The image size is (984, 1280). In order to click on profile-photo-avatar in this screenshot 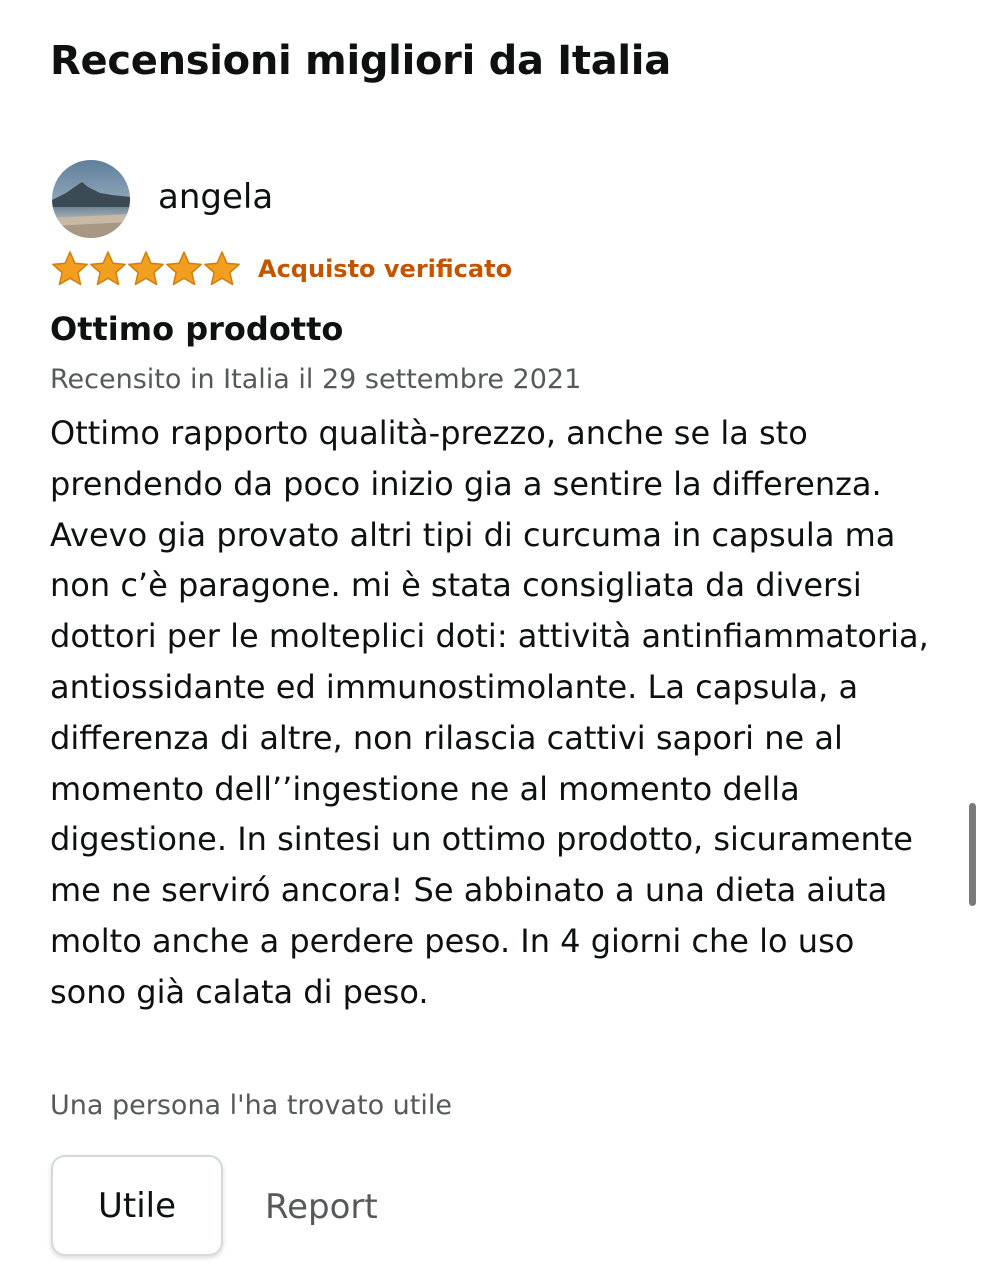, I will do `click(91, 199)`.